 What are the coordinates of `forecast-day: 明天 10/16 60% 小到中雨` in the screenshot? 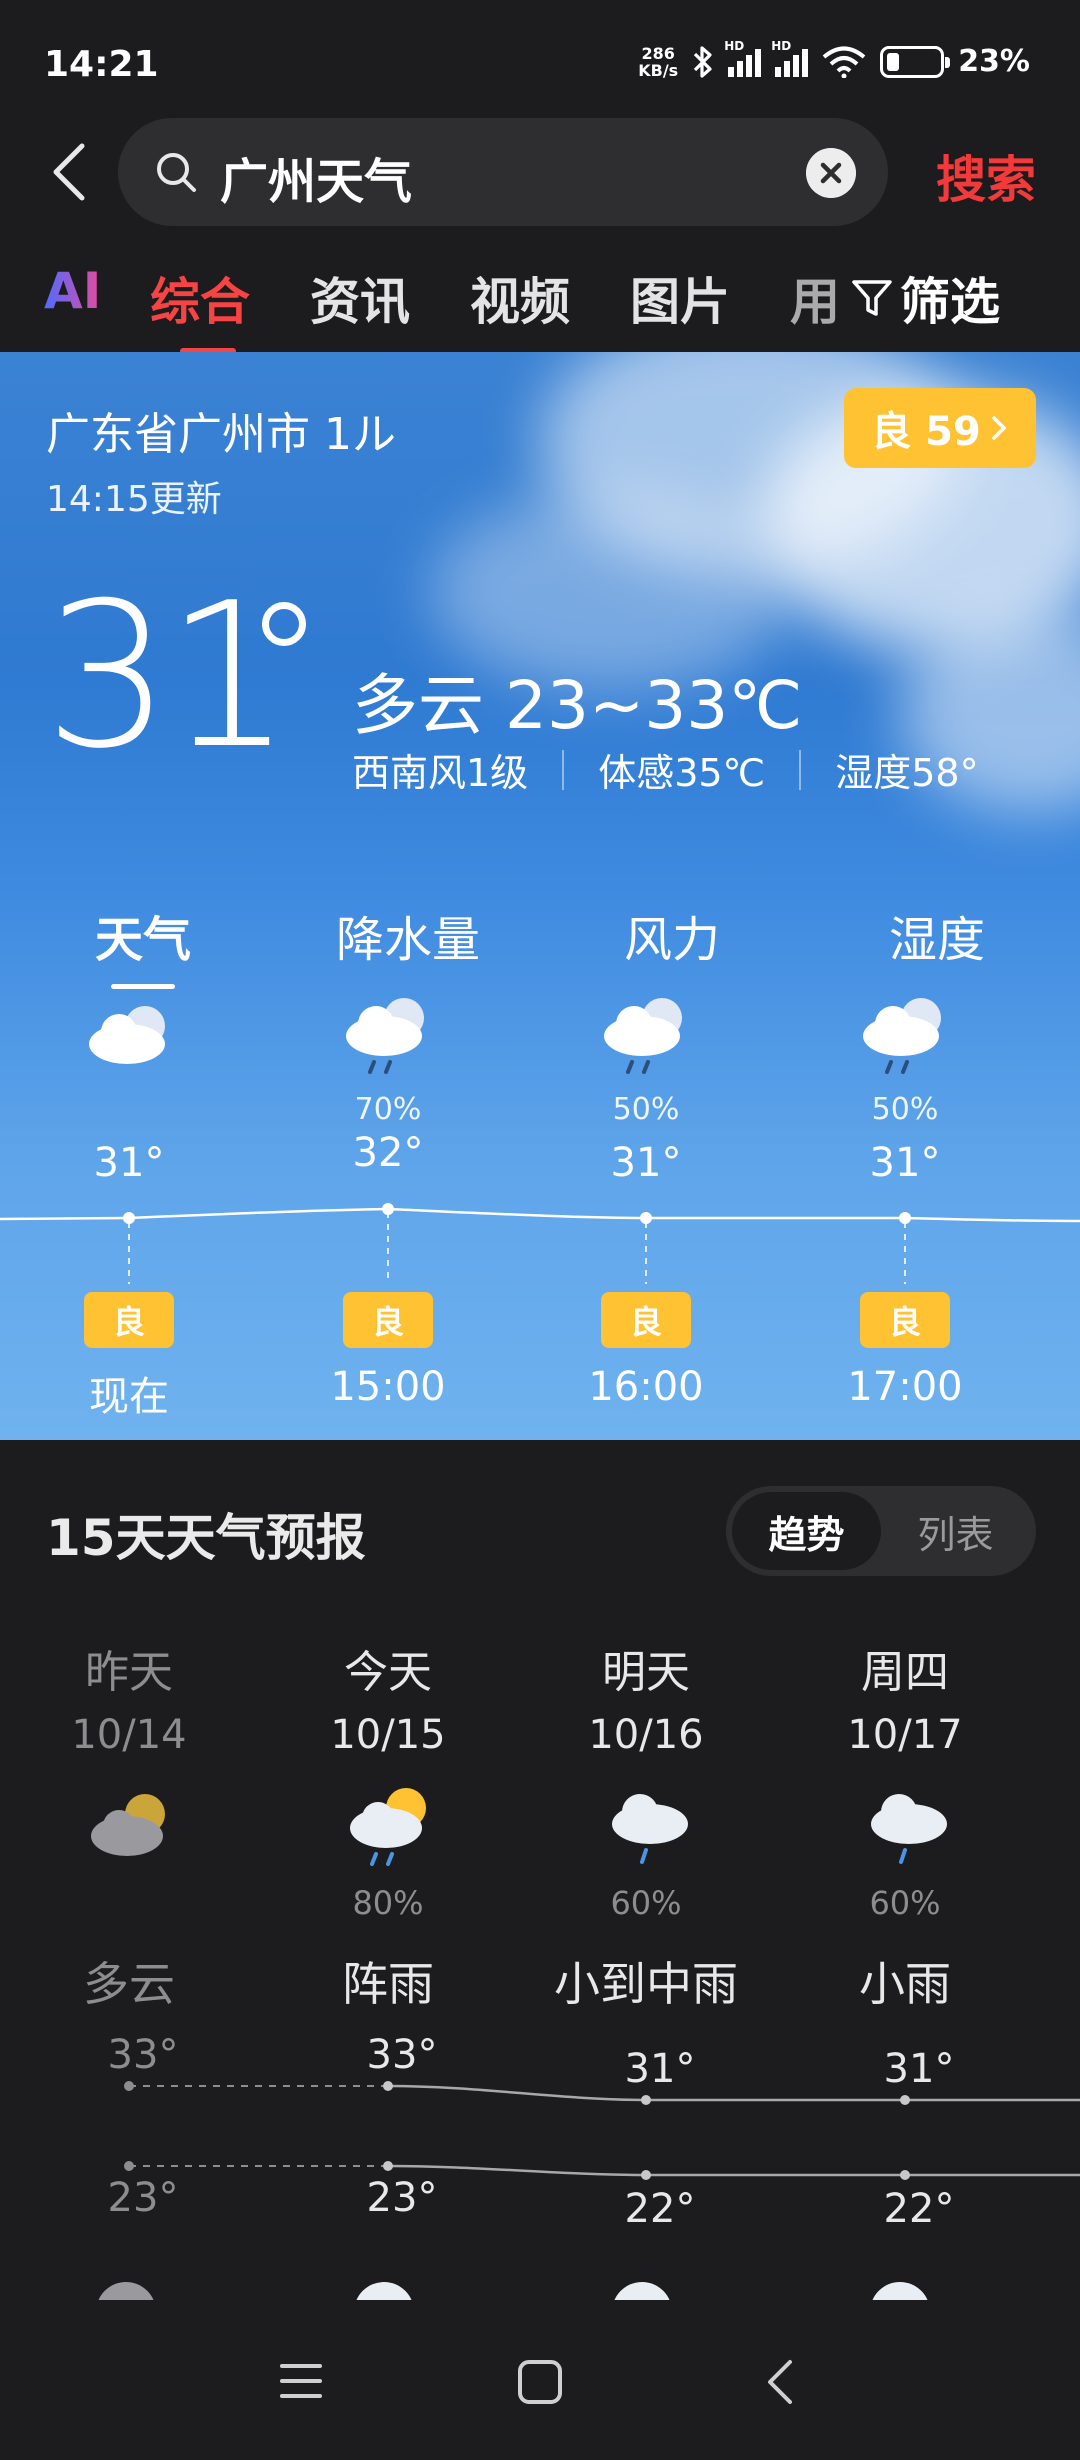 It's located at (646, 1823).